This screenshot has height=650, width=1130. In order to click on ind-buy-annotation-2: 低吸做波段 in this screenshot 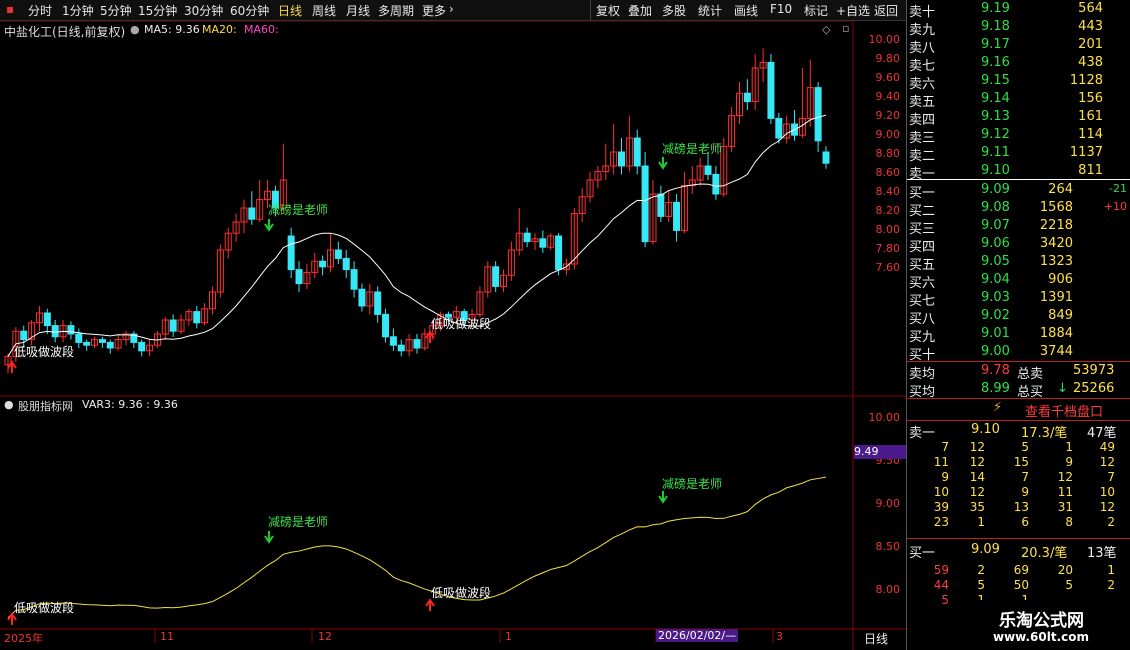, I will do `click(461, 593)`.